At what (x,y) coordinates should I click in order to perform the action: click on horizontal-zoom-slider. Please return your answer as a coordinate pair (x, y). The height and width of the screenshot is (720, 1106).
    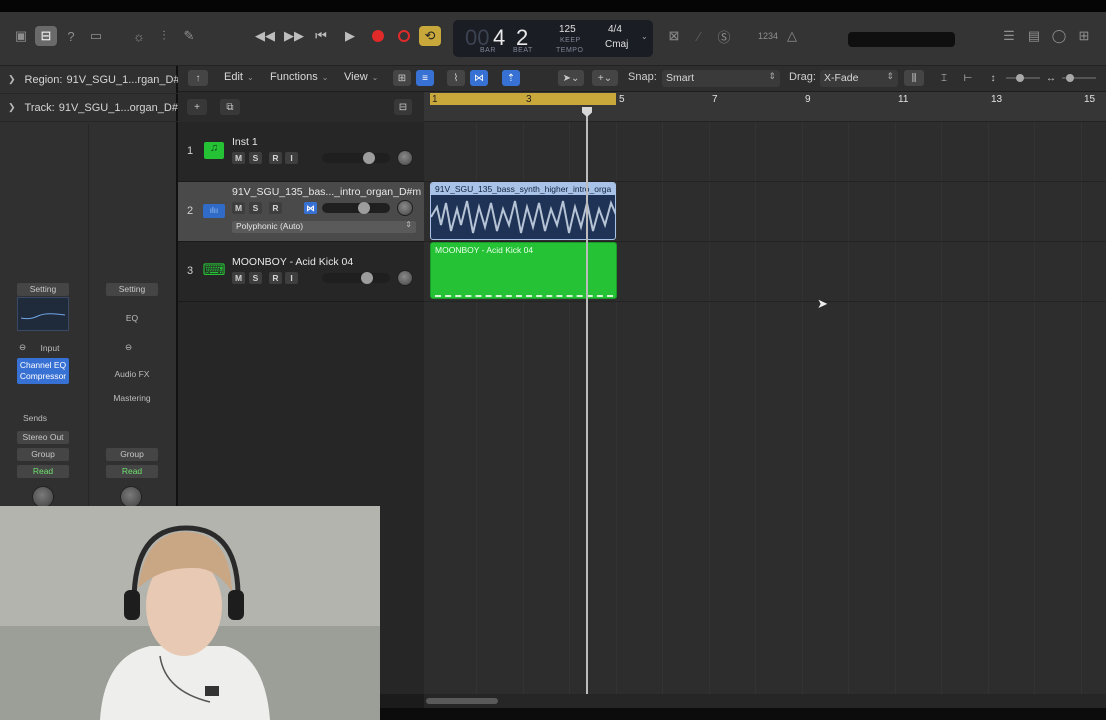
    Looking at the image, I should click on (1079, 78).